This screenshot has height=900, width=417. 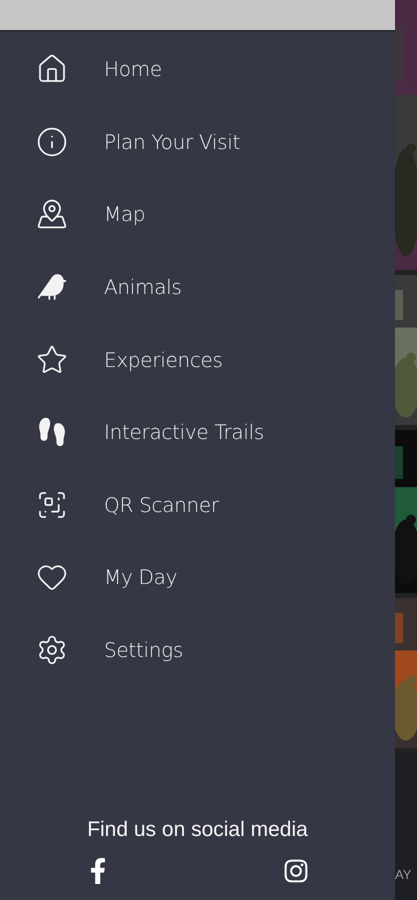 I want to click on instagram-link, so click(x=295, y=871).